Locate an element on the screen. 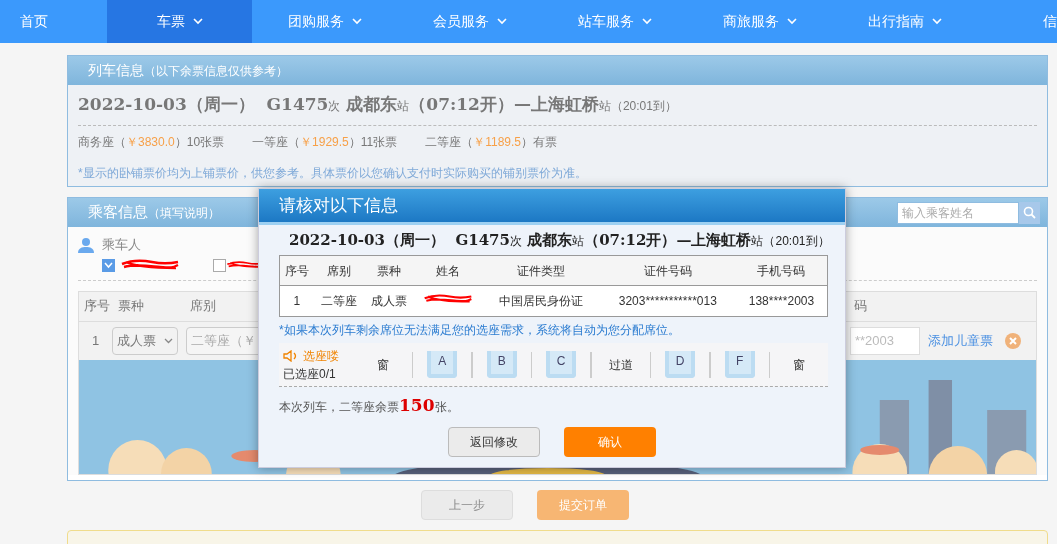 The image size is (1057, 544). column-header: 手机号码 is located at coordinates (781, 270).